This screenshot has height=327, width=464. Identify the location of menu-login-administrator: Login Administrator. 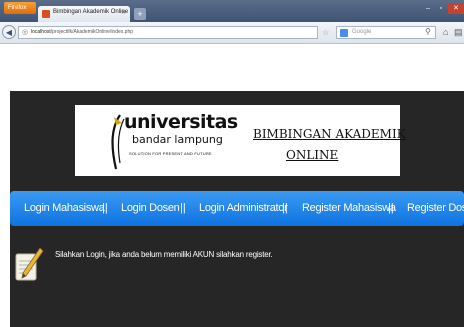
(243, 208).